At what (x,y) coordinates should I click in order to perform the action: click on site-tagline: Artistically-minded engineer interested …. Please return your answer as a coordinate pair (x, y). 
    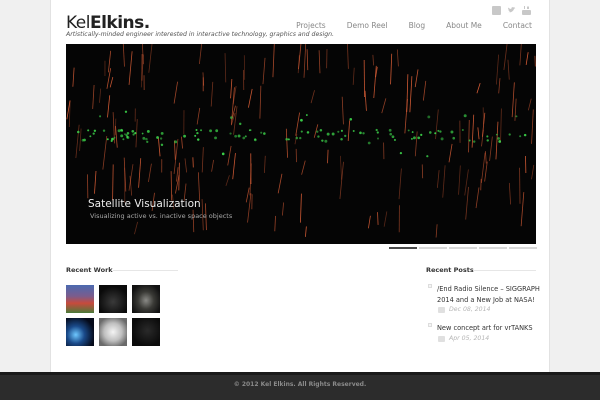
    Looking at the image, I should click on (200, 34).